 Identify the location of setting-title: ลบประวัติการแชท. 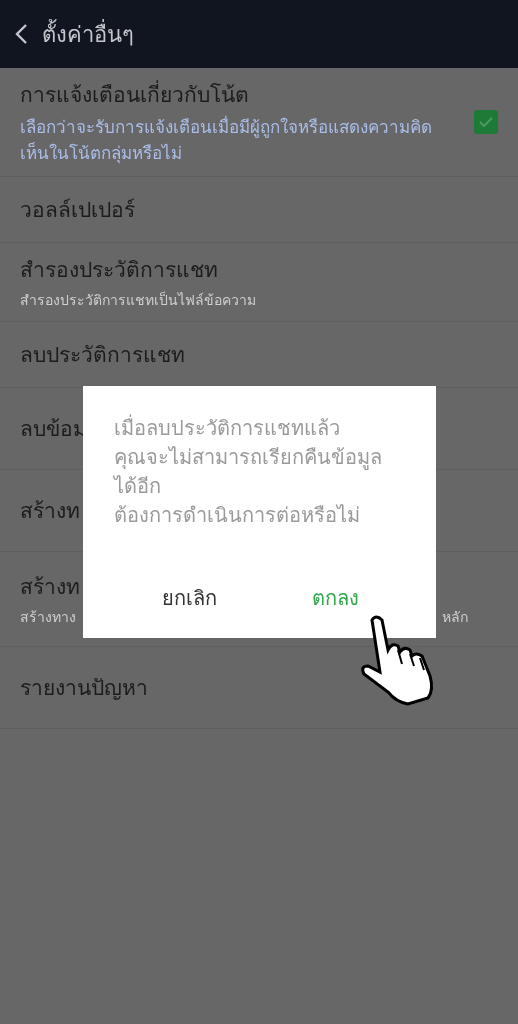
(259, 354).